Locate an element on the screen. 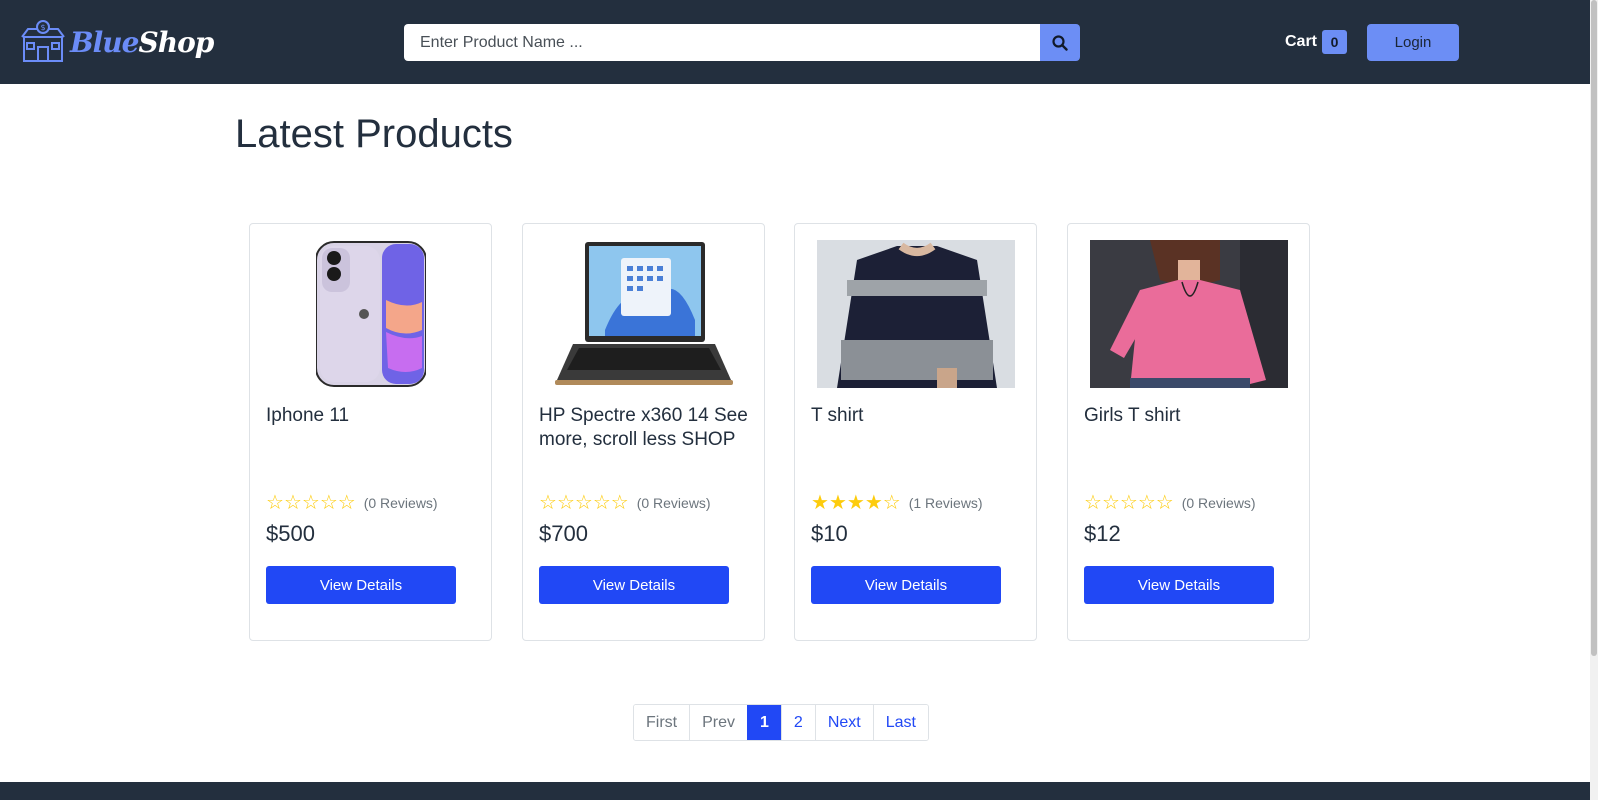 Image resolution: width=1598 pixels, height=800 pixels. cart-link: Cart 0 is located at coordinates (1316, 42).